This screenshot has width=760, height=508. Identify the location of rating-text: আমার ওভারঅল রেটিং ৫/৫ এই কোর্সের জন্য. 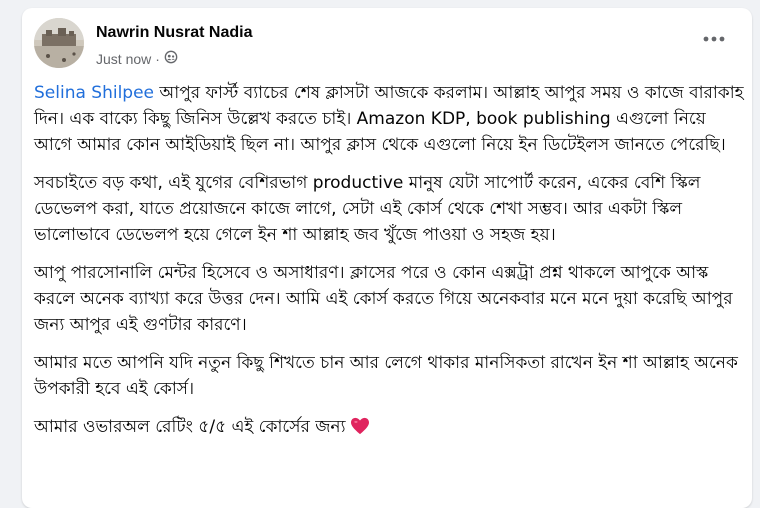
(190, 427).